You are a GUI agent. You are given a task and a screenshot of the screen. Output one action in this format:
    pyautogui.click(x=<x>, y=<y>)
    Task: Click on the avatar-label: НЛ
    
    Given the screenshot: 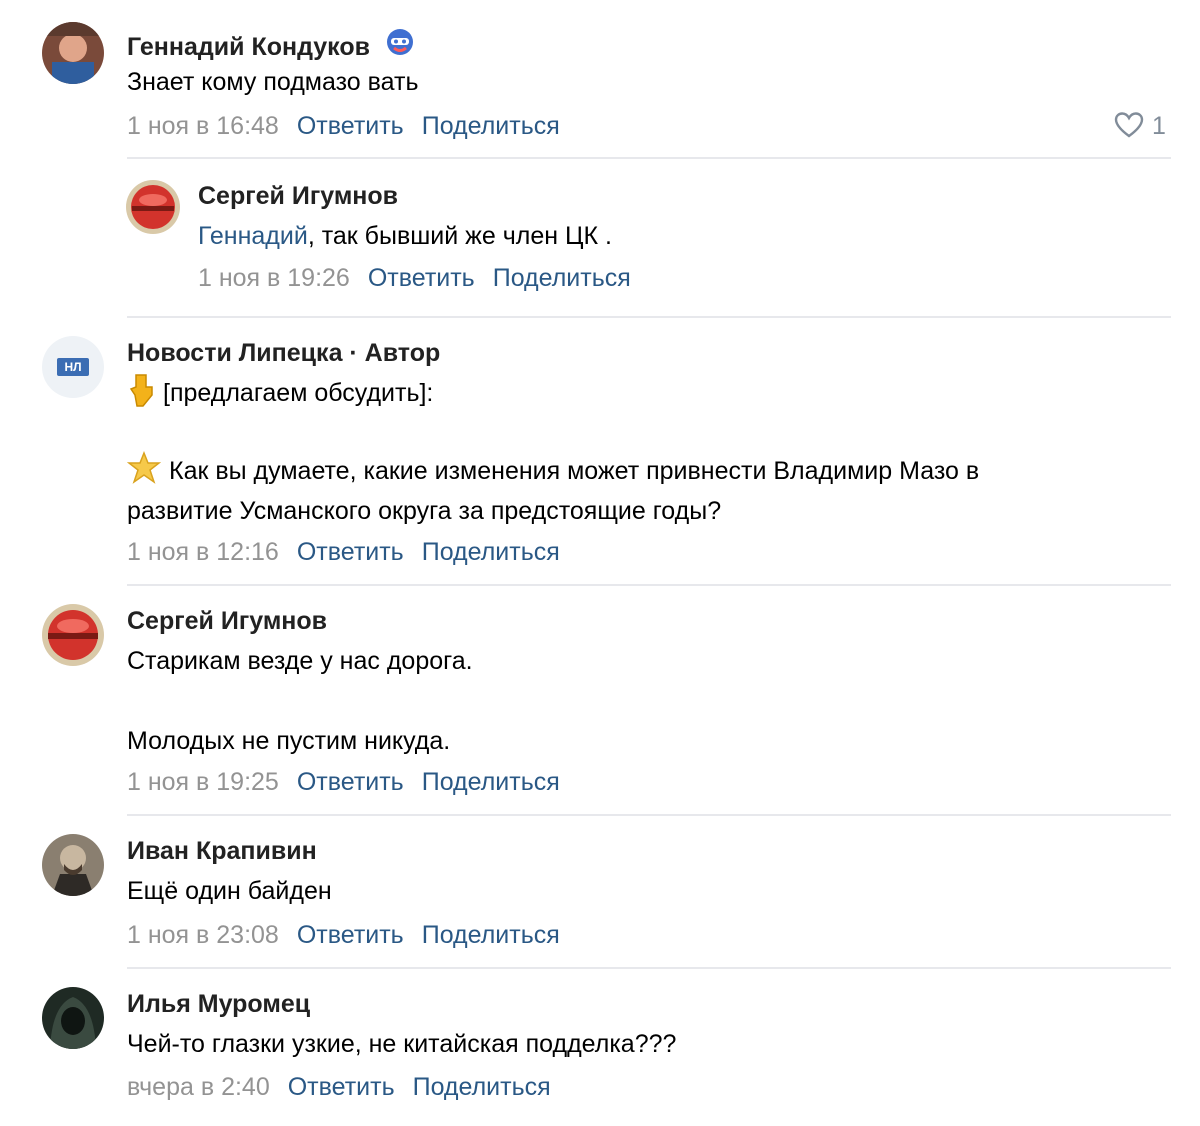 What is the action you would take?
    pyautogui.click(x=73, y=367)
    